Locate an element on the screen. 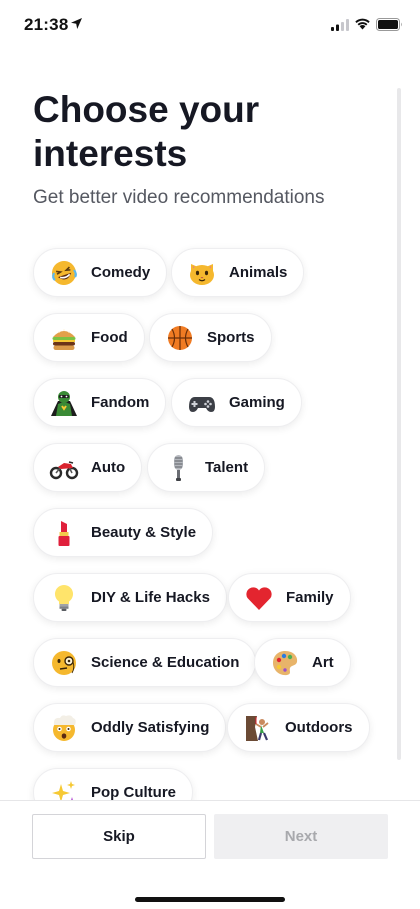 This screenshot has height=909, width=420. microphone-icon is located at coordinates (178, 468).